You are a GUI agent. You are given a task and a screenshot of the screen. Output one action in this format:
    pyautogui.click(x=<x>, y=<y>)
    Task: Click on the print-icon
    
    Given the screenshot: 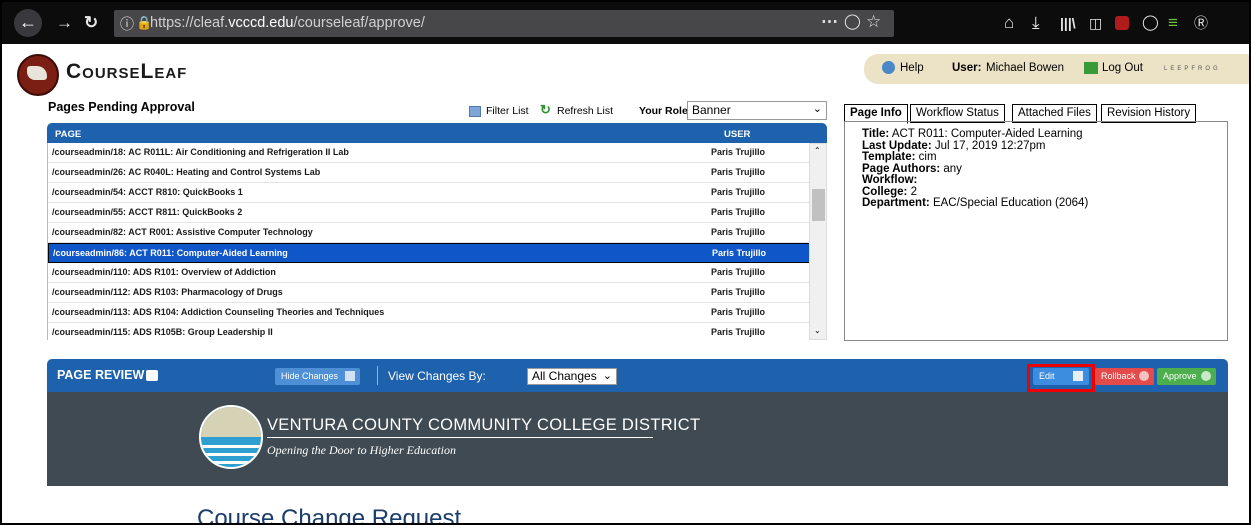 What is the action you would take?
    pyautogui.click(x=152, y=375)
    